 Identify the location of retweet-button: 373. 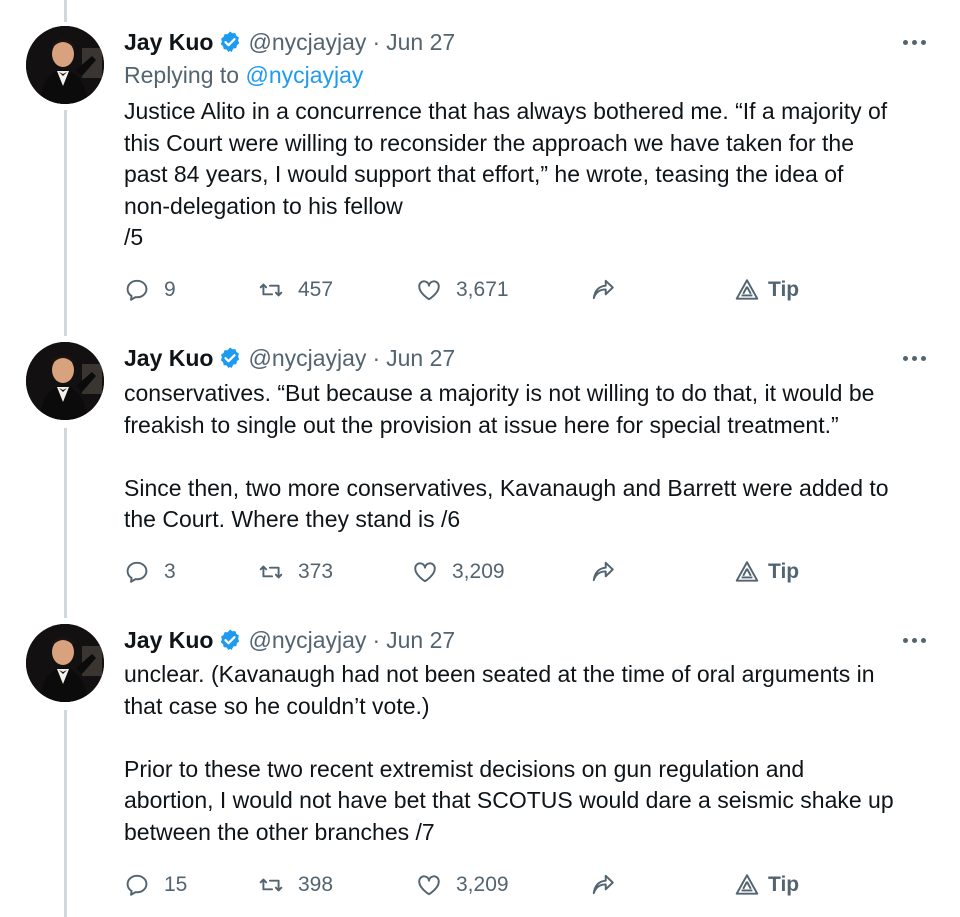
(295, 572).